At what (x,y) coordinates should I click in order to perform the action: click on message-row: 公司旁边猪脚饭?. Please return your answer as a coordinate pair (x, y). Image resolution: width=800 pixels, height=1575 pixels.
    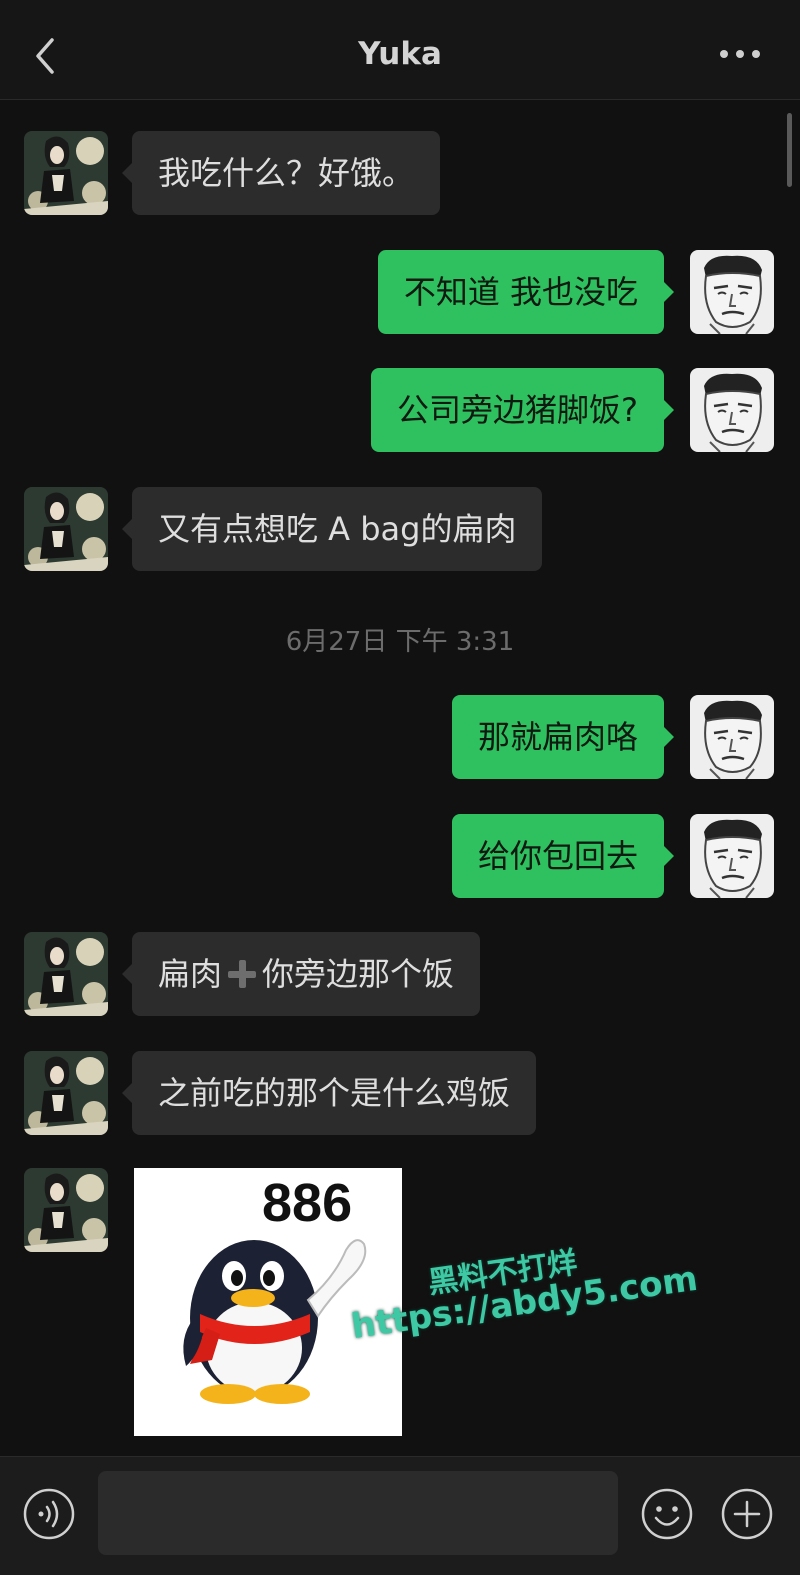
    Looking at the image, I should click on (400, 411).